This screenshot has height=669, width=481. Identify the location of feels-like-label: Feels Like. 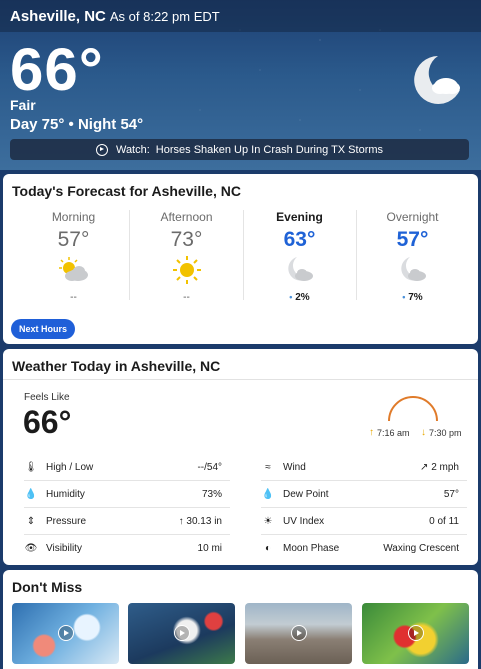
(47, 397).